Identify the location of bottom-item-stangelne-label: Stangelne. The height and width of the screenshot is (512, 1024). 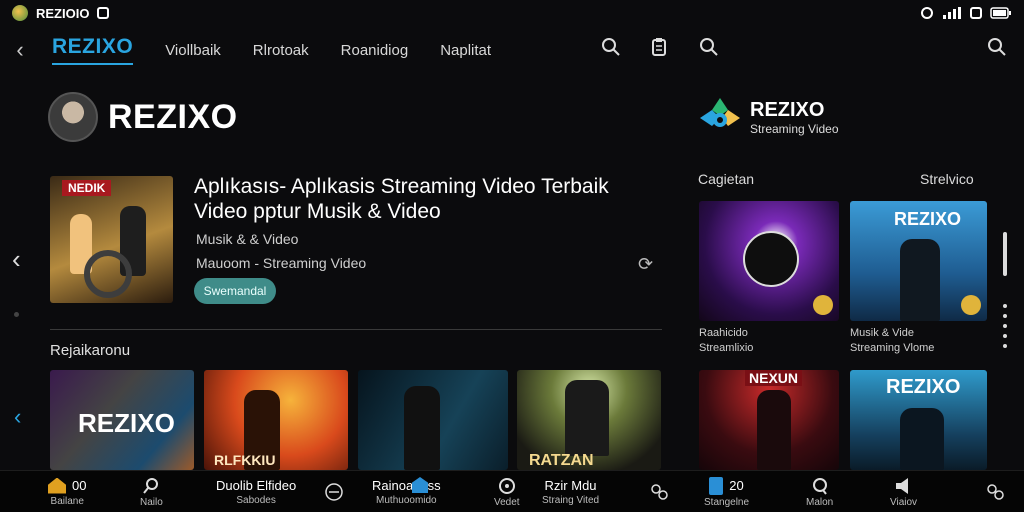
(727, 502).